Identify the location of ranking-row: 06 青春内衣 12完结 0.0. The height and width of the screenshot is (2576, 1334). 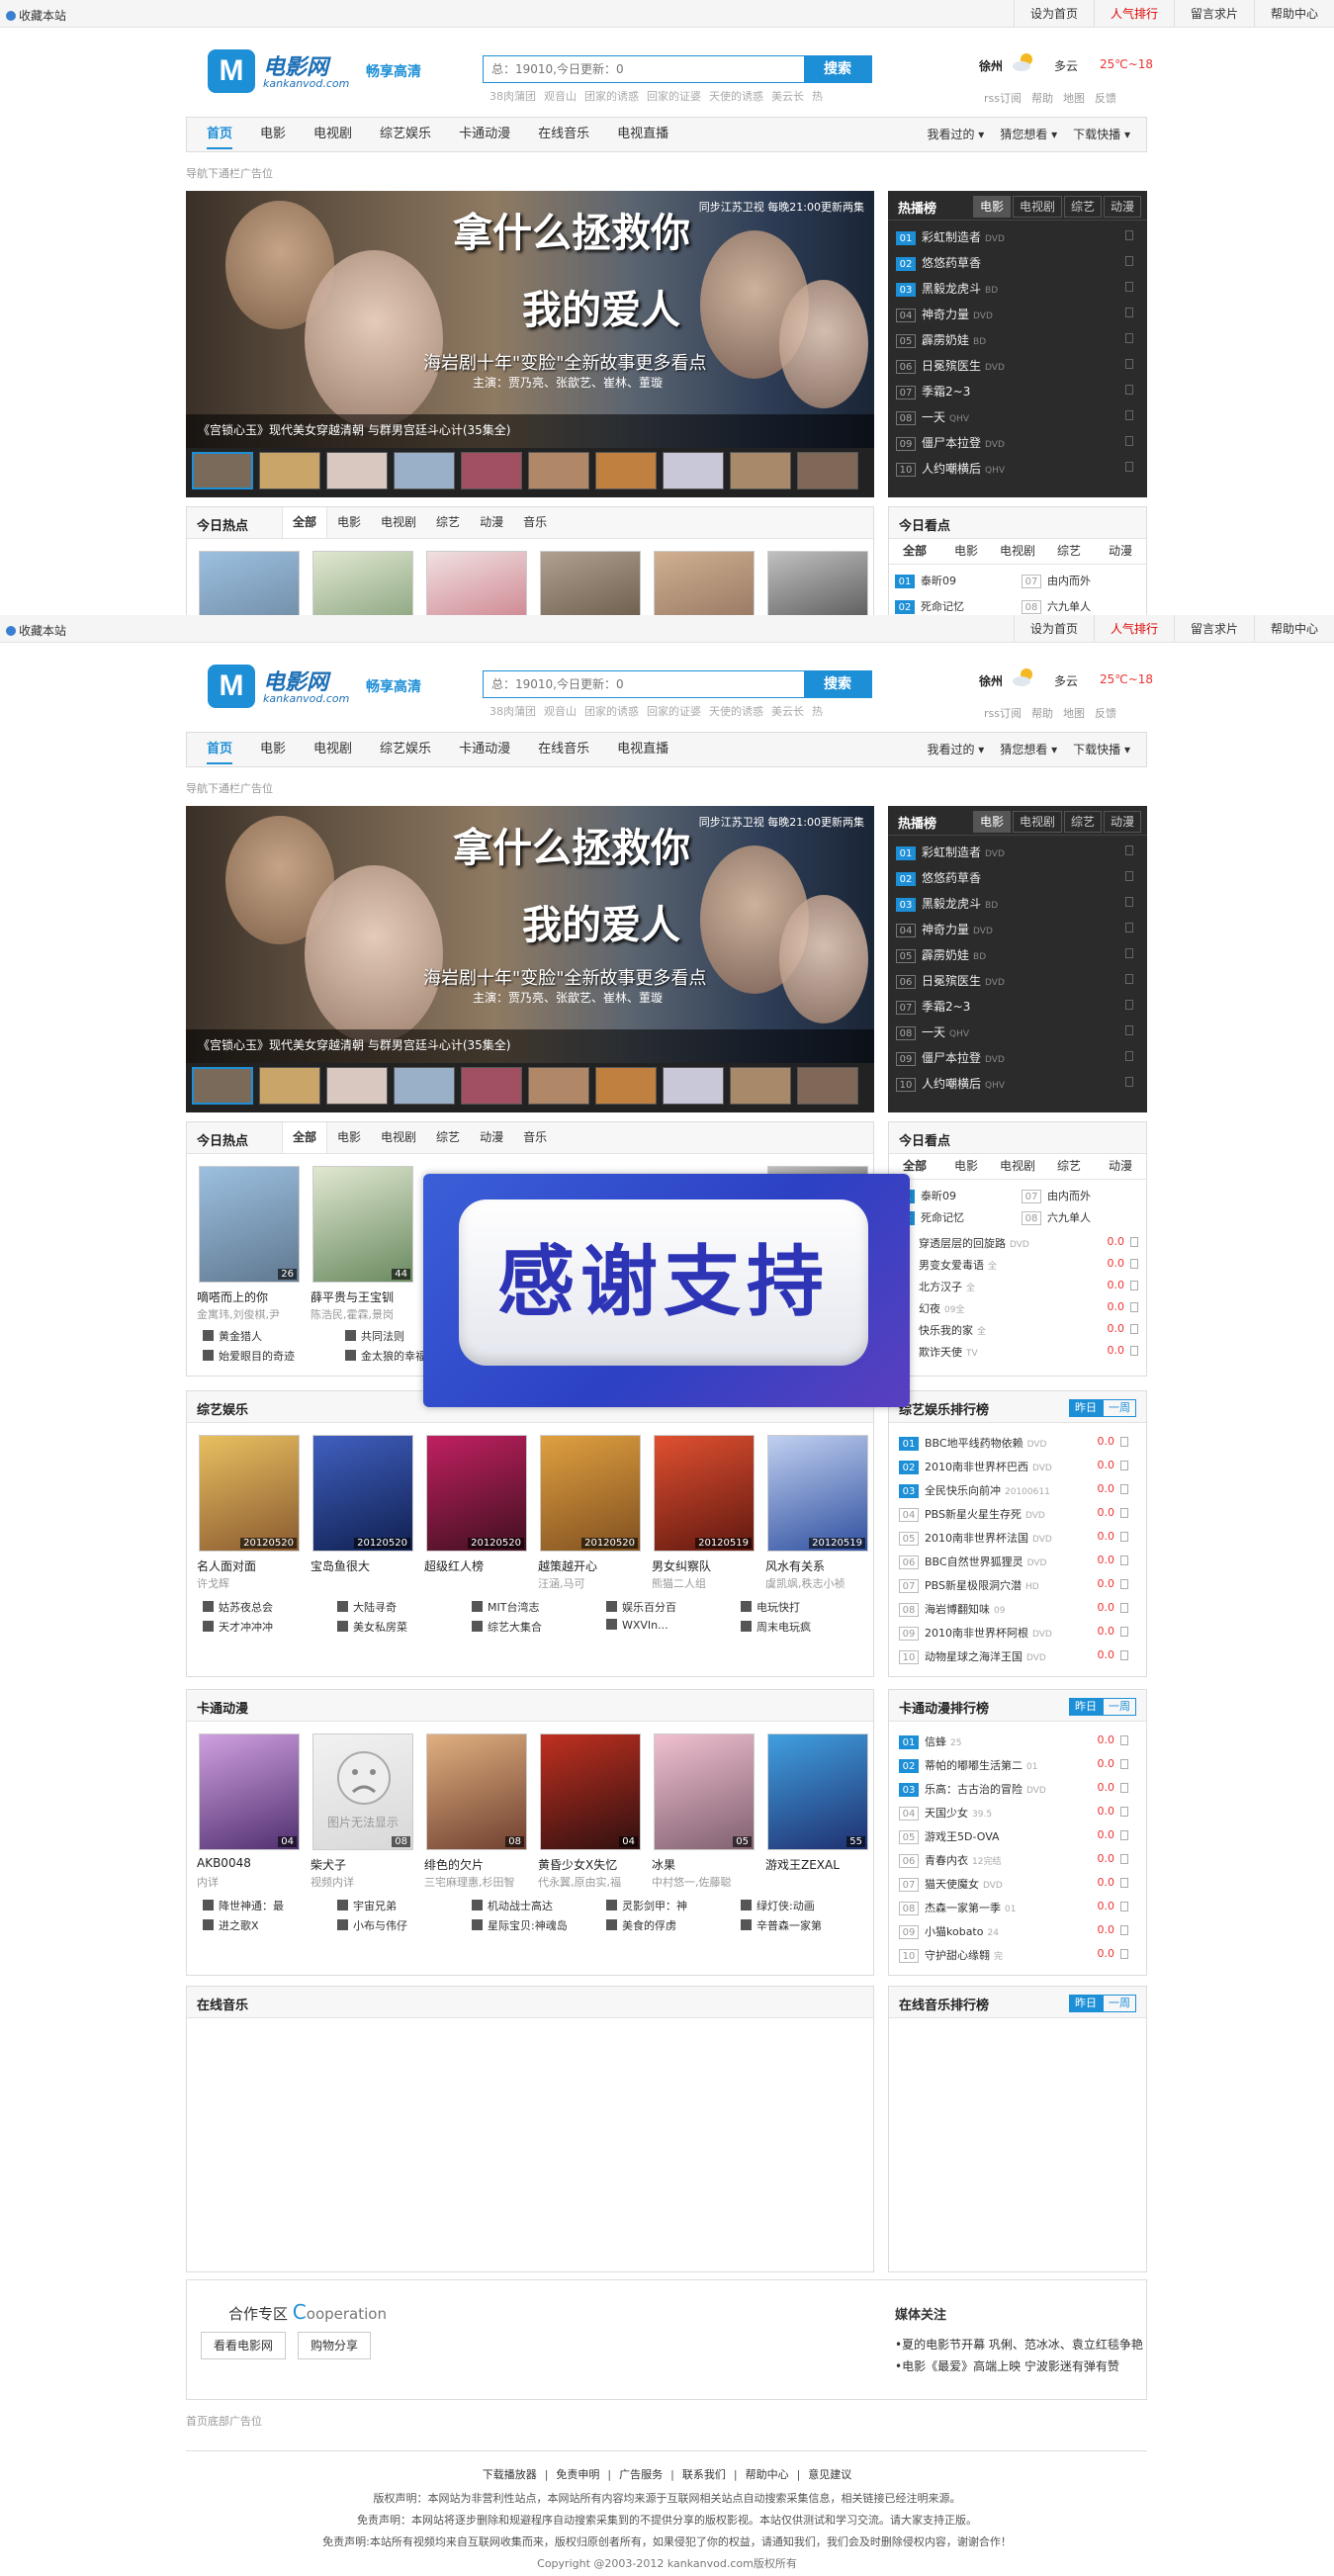
(1013, 1863).